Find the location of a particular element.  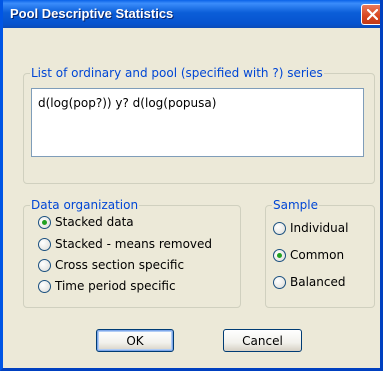

radio-label: Common is located at coordinates (317, 255).